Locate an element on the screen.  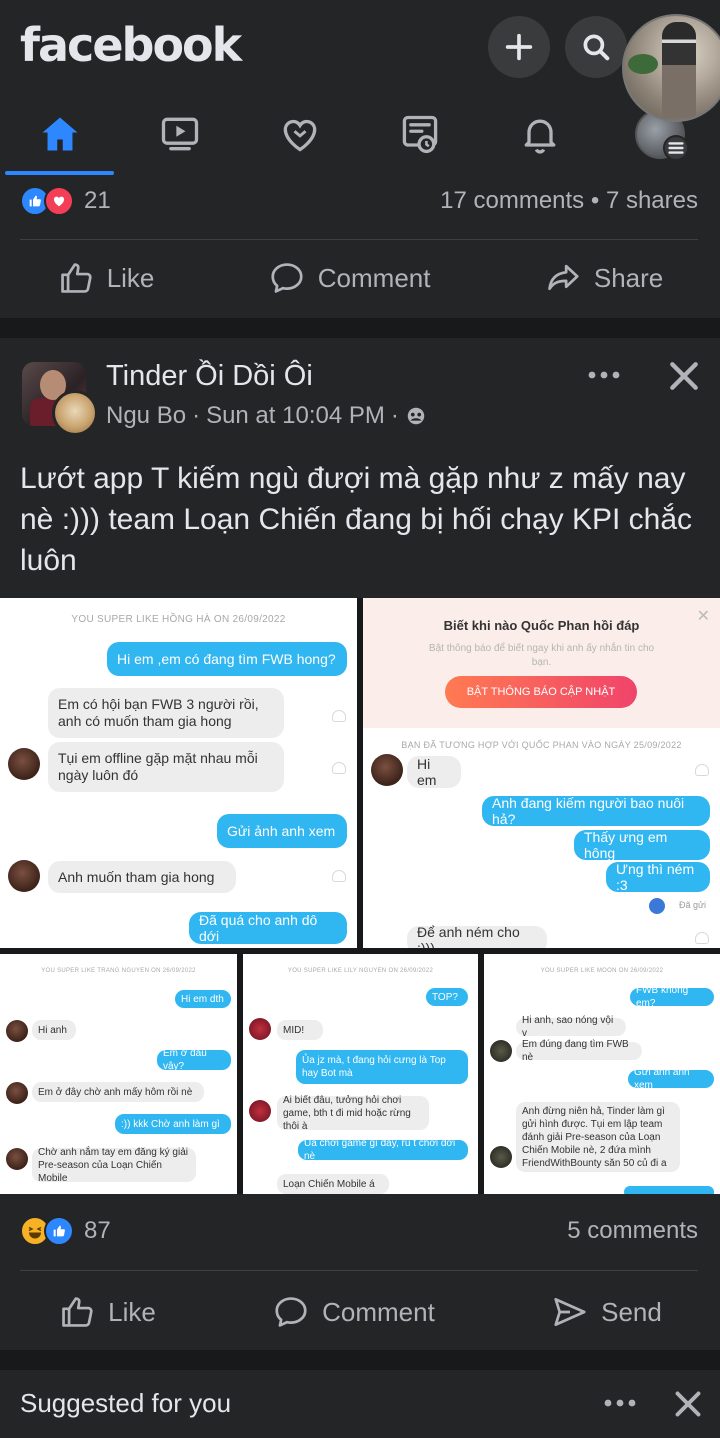
send-button: Send is located at coordinates (606, 1312).